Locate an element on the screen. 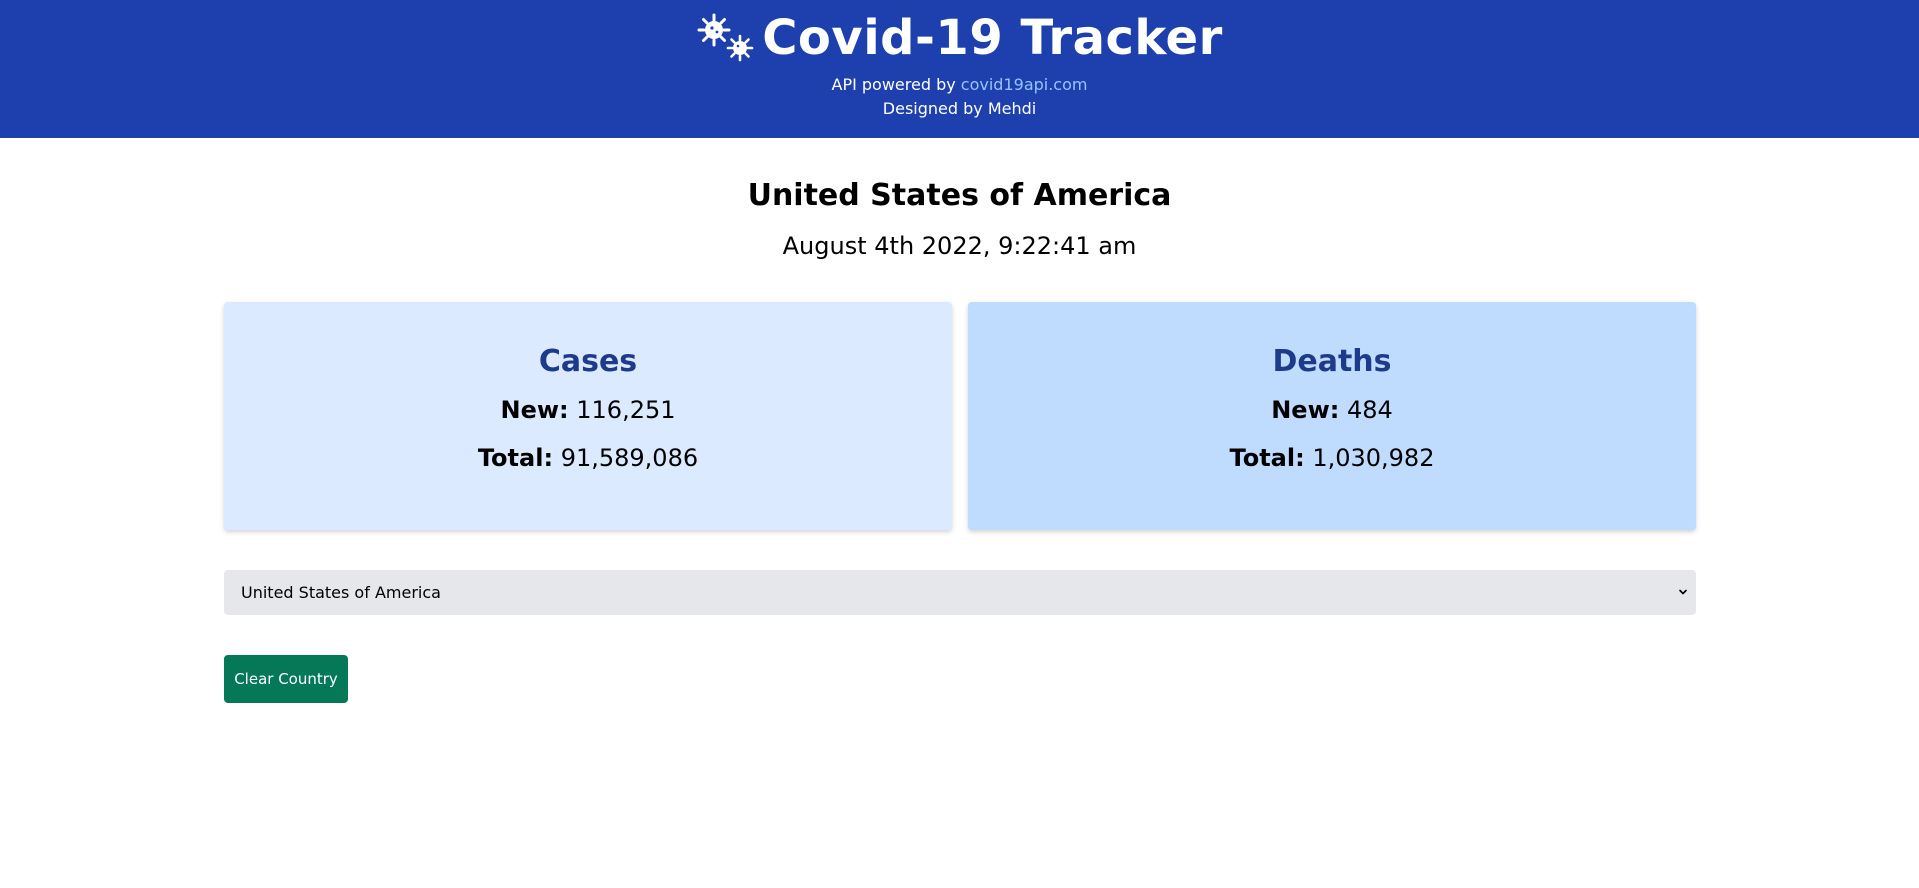 The width and height of the screenshot is (1919, 888). api-link: covid19api.com is located at coordinates (1024, 84).